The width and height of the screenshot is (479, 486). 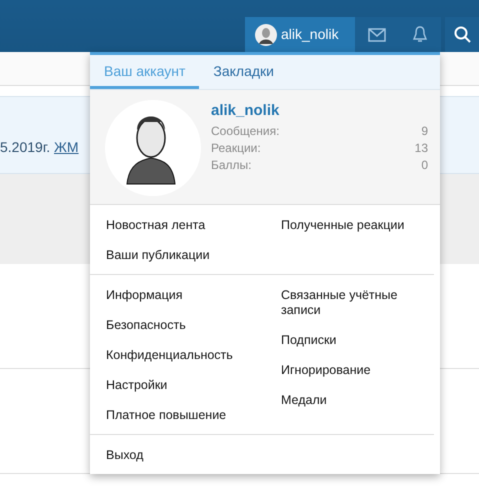 I want to click on menu-link: Полученные реакции, so click(x=351, y=226).